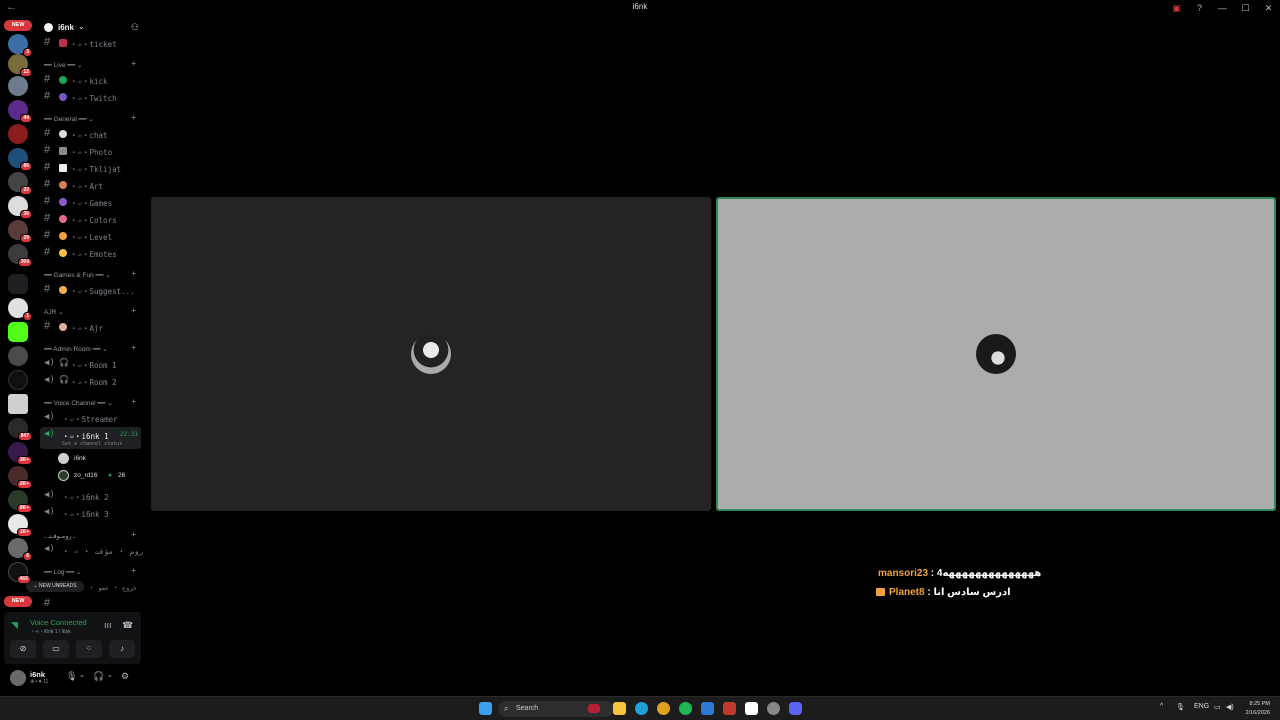 This screenshot has height=720, width=1280. I want to click on server-icon: 1, so click(20, 309).